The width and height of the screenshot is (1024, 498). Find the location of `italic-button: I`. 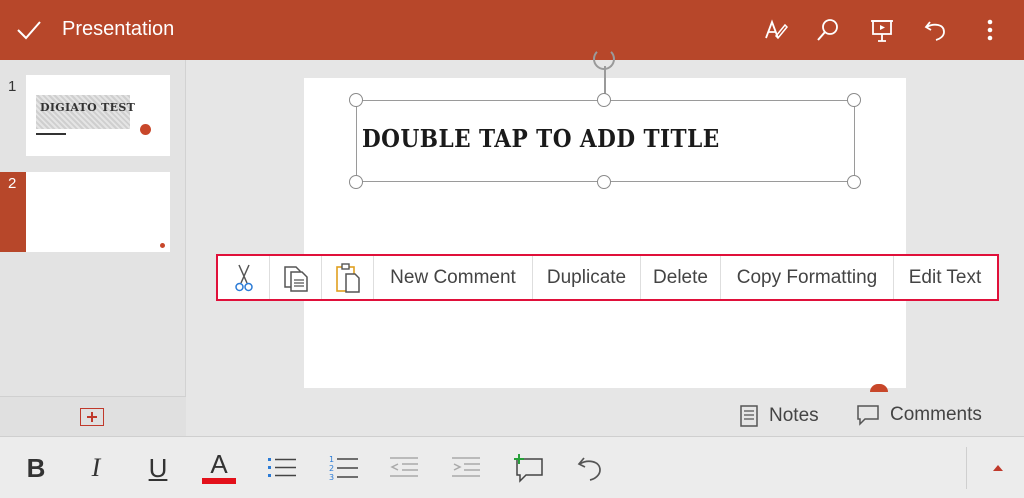

italic-button: I is located at coordinates (96, 468).